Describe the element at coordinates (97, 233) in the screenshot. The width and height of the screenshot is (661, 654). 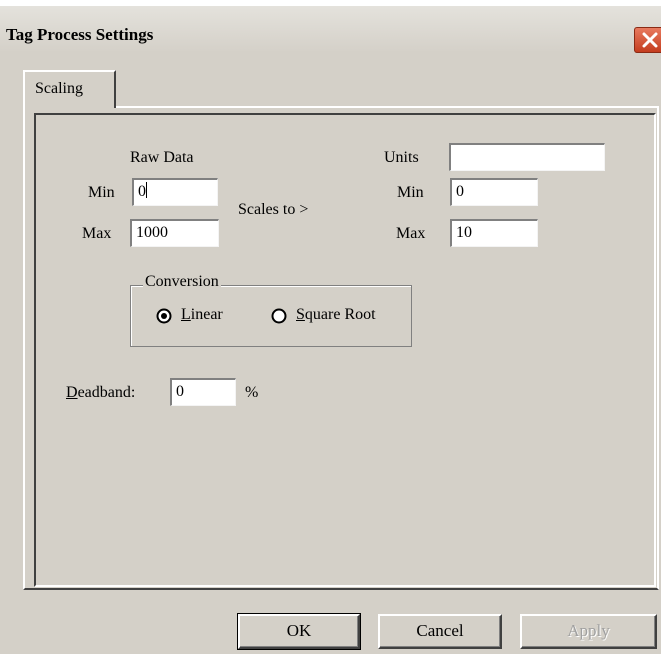
I see `raw-max-label: Max` at that location.